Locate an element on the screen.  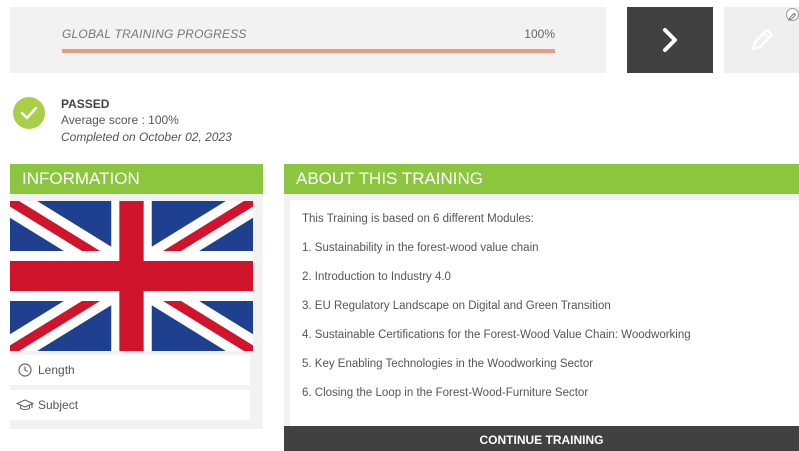
progress-track is located at coordinates (308, 51).